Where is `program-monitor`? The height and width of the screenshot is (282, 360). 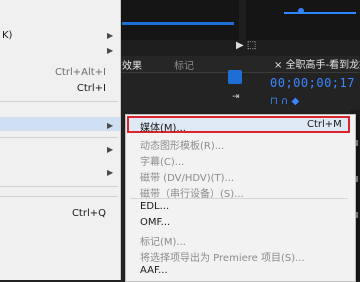
program-monitor is located at coordinates (303, 20).